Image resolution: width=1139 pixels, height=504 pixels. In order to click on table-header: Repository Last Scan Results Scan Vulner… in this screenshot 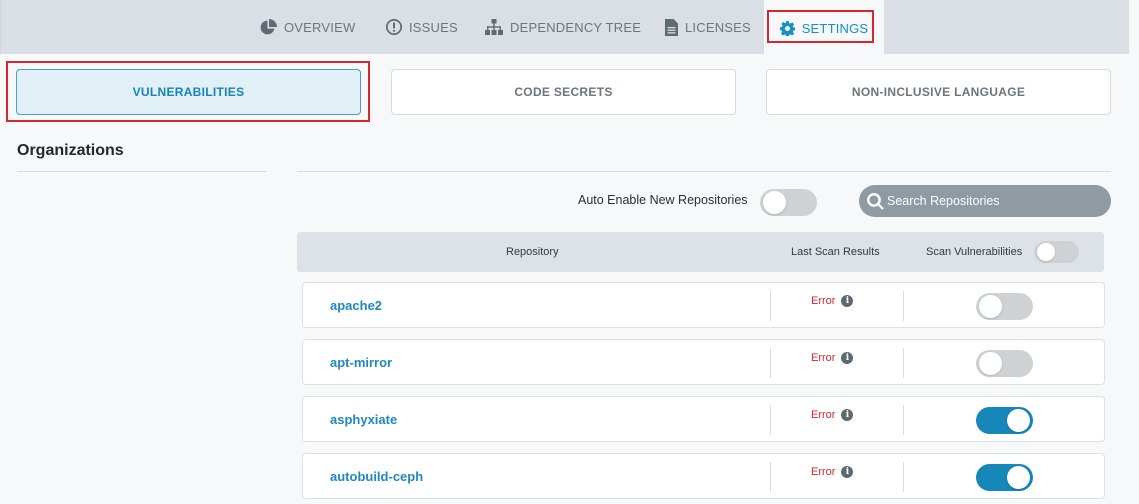, I will do `click(700, 252)`.